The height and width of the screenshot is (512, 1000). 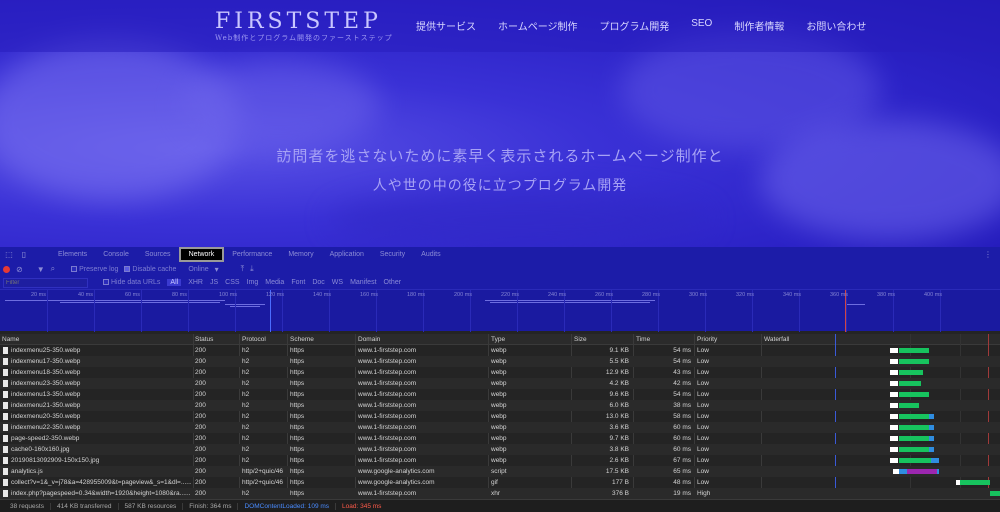 What do you see at coordinates (174, 282) in the screenshot?
I see `filter-type-all: All` at bounding box center [174, 282].